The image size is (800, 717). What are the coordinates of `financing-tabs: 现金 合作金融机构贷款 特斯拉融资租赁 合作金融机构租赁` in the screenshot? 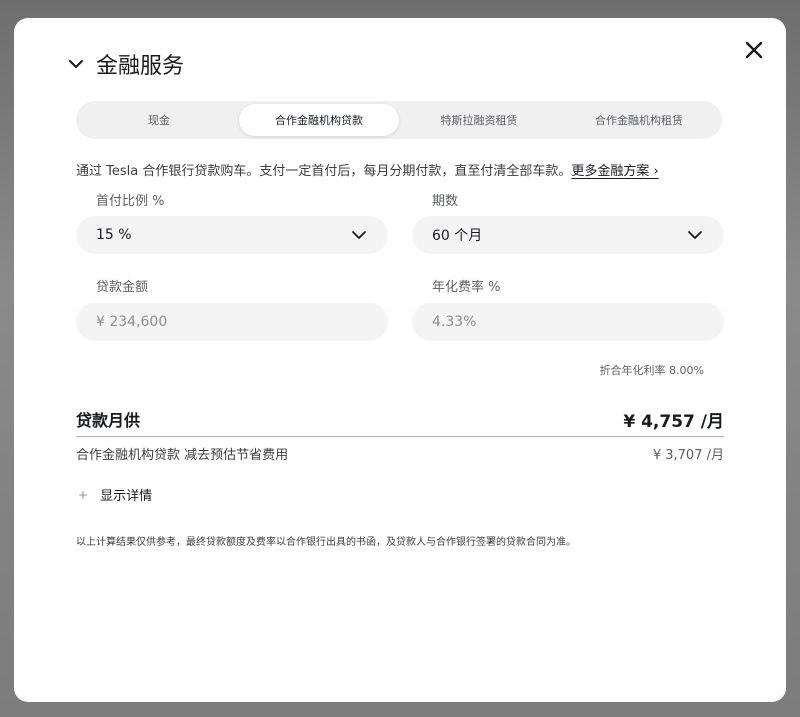 It's located at (399, 120).